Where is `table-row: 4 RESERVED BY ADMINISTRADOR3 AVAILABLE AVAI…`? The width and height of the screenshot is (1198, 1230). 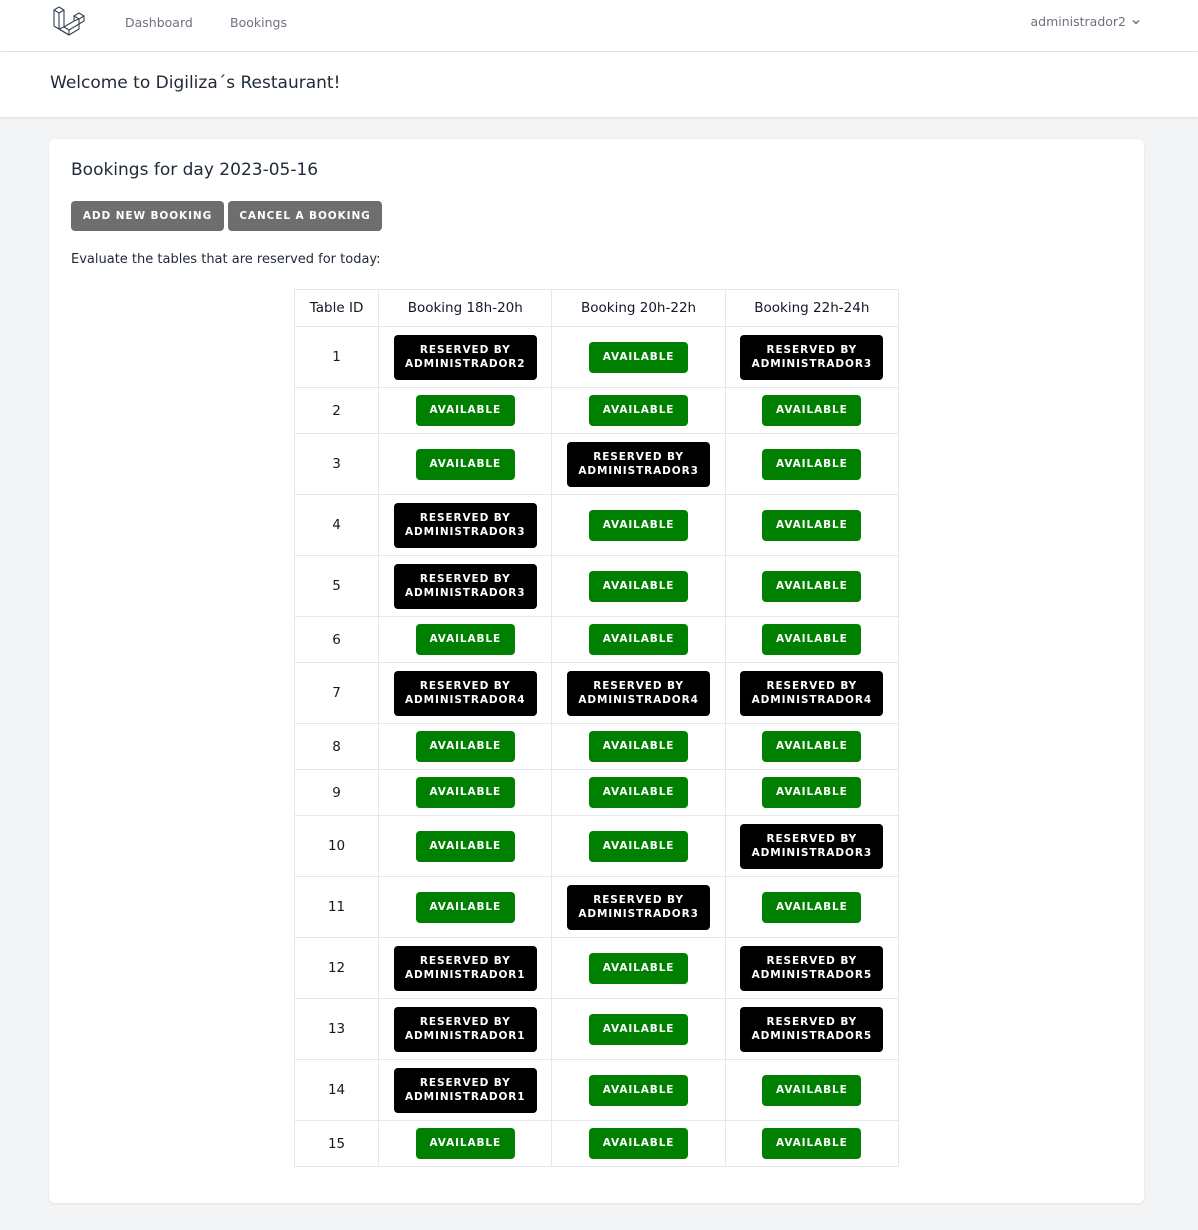
table-row: 4 RESERVED BY ADMINISTRADOR3 AVAILABLE AVAI… is located at coordinates (596, 525).